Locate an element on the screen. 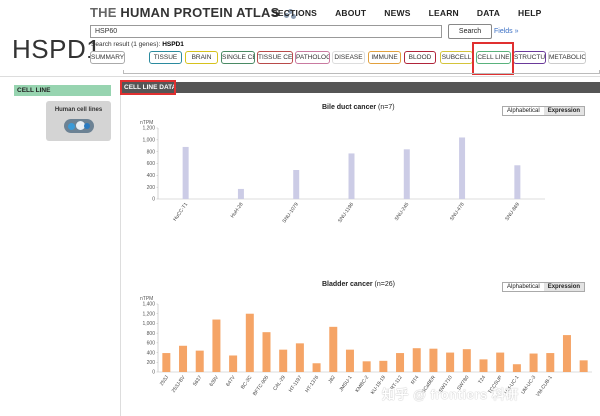  bile-duct-xtick: HuCC-T1 is located at coordinates (180, 212).